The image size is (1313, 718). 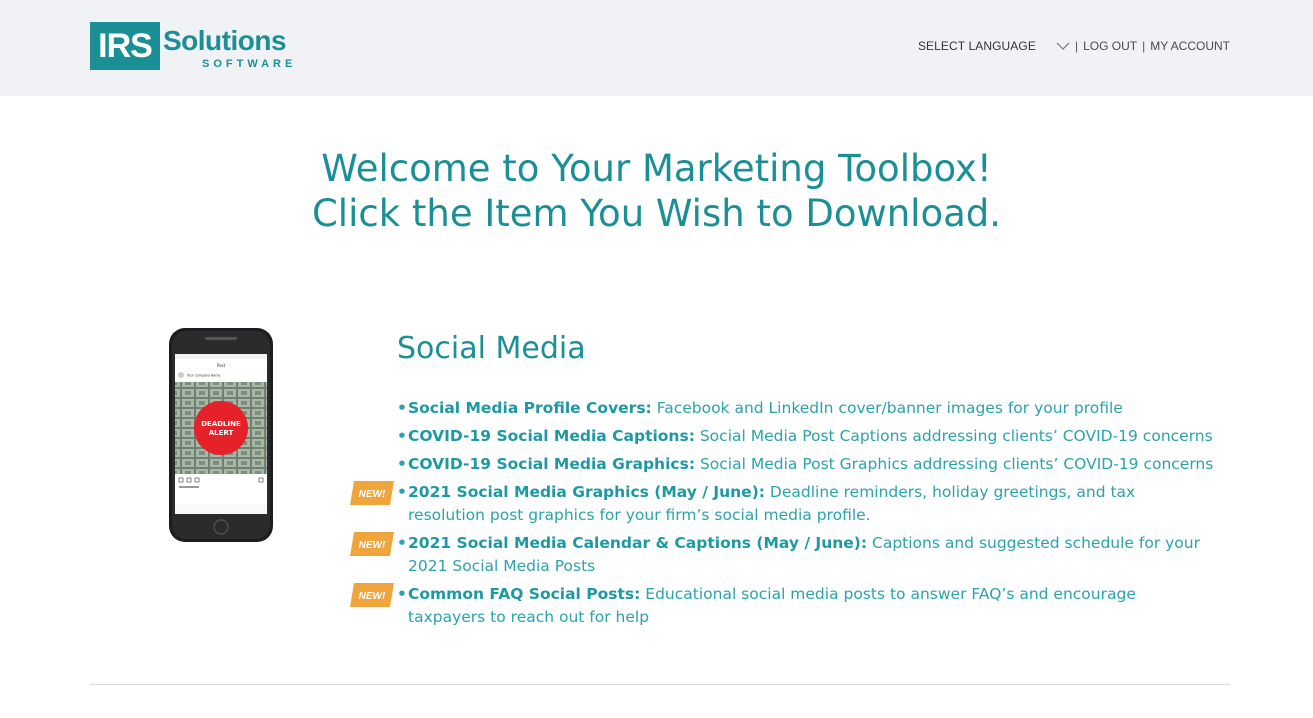 I want to click on phone-alert-line-1: DEADLINE, so click(x=221, y=424).